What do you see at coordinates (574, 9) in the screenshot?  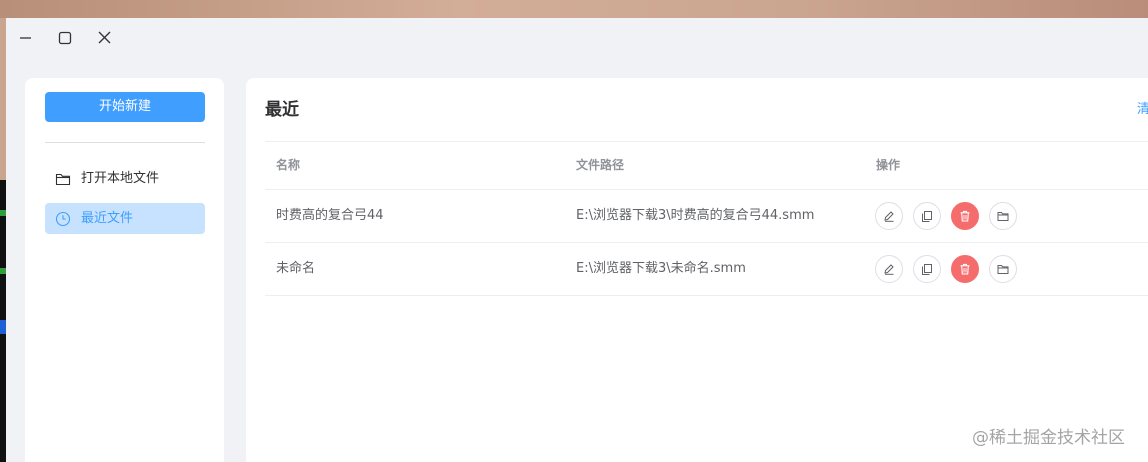 I see `desktop-background` at bounding box center [574, 9].